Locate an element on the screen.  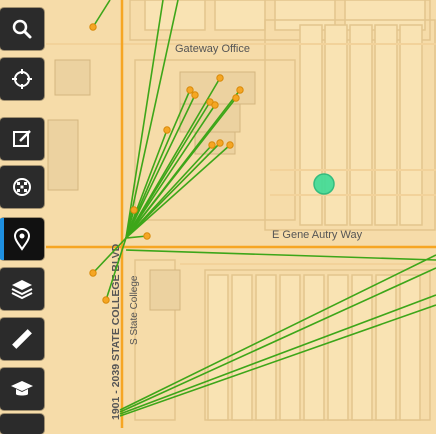
view-location-icon is located at coordinates (22, 239).